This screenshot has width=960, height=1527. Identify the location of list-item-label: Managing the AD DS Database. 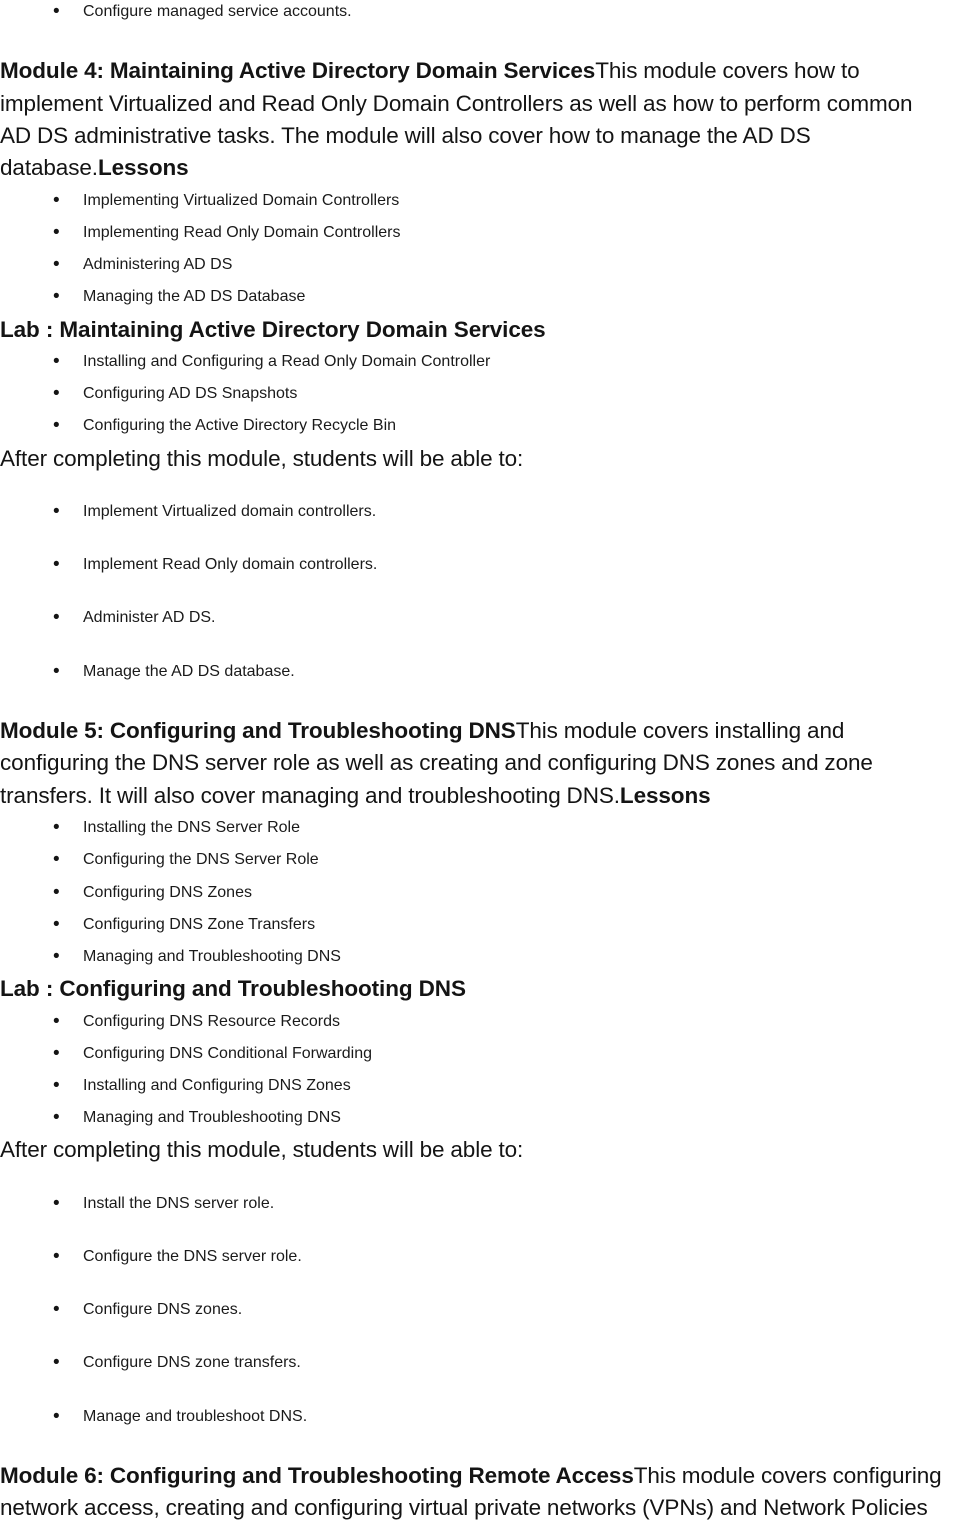
(194, 297).